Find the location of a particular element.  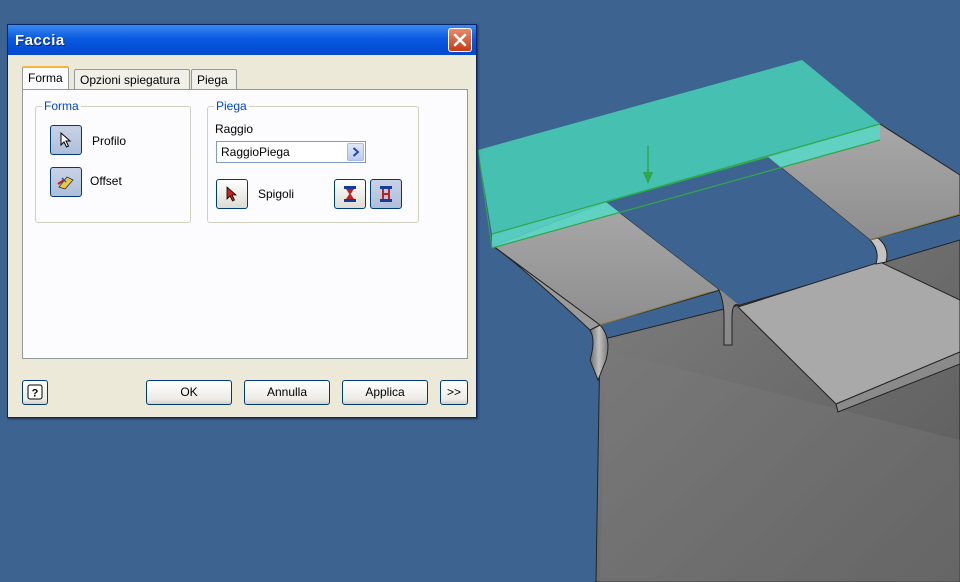

close-button is located at coordinates (460, 40).